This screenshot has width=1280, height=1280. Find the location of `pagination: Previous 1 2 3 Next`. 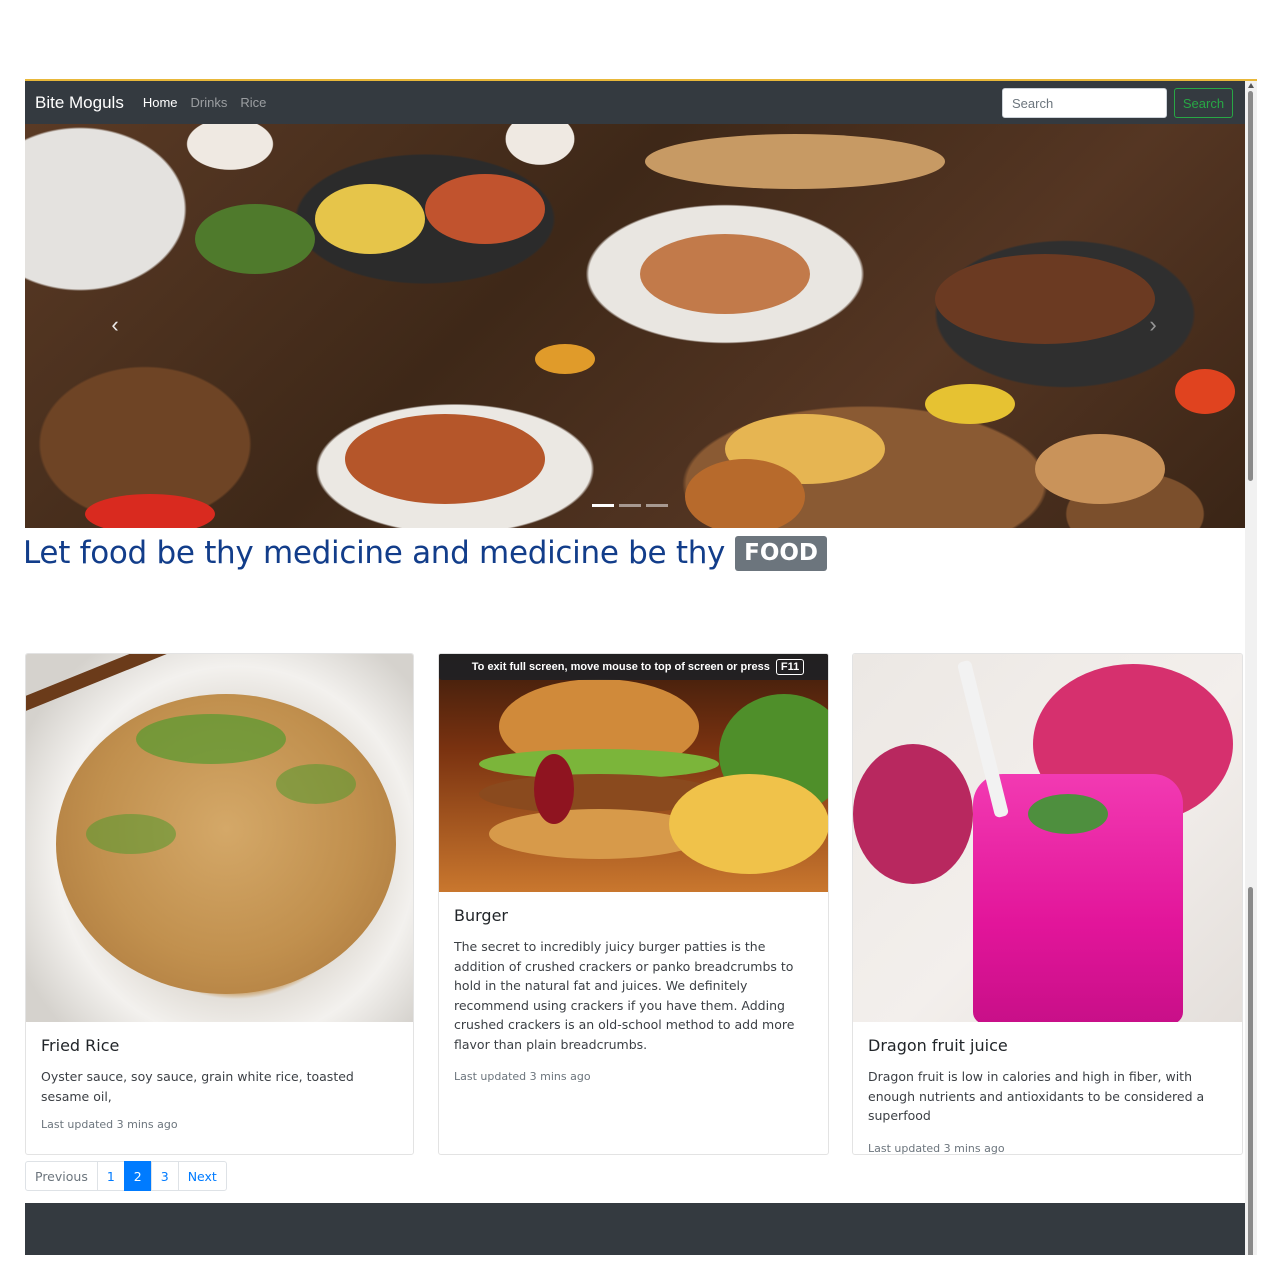

pagination: Previous 1 2 3 Next is located at coordinates (126, 1176).